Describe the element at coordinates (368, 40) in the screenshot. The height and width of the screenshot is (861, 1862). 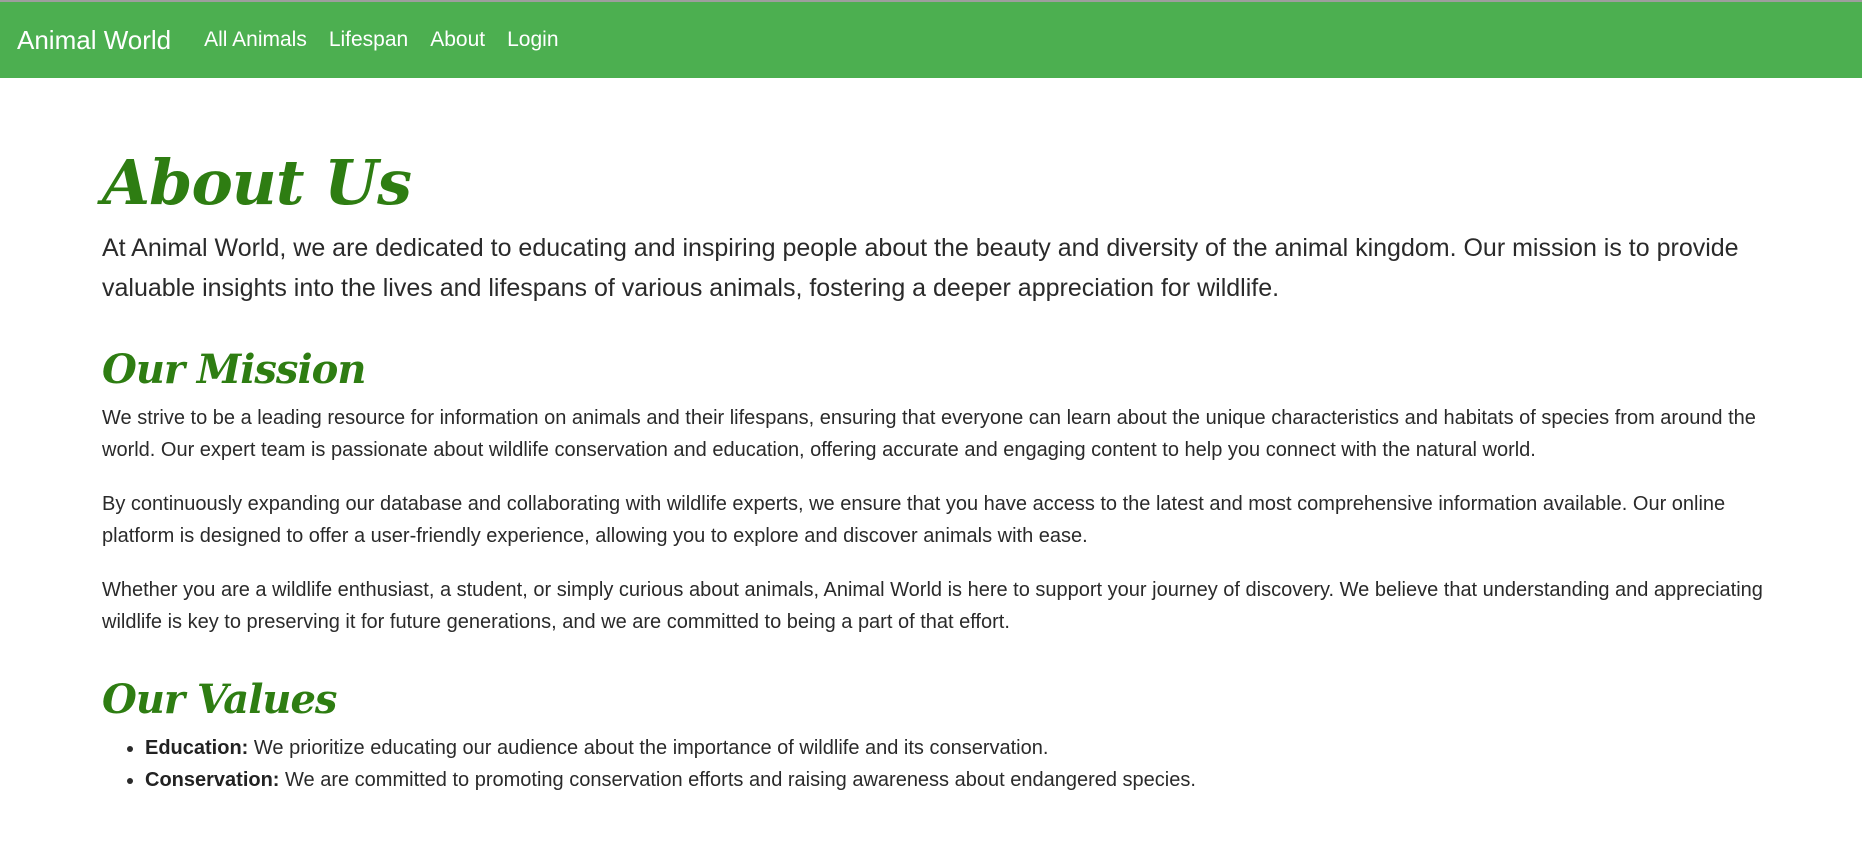
I see `nav-link-lifespan: Lifespan` at that location.